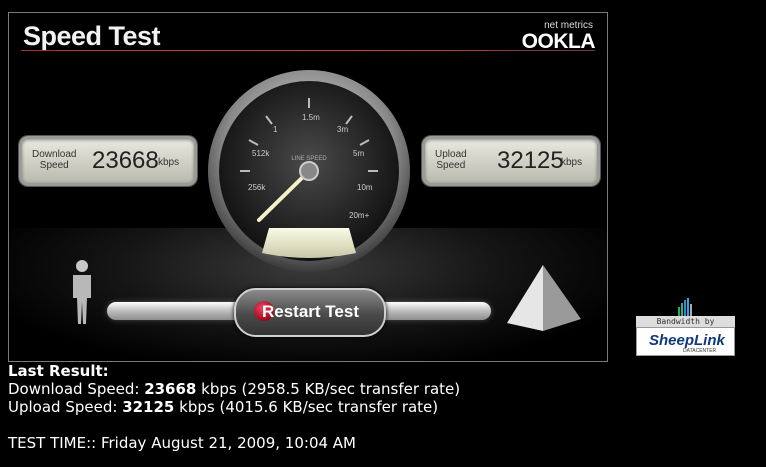 The height and width of the screenshot is (467, 766). What do you see at coordinates (311, 117) in the screenshot?
I see `gauge-tick-label-1-5m: 1.5m` at bounding box center [311, 117].